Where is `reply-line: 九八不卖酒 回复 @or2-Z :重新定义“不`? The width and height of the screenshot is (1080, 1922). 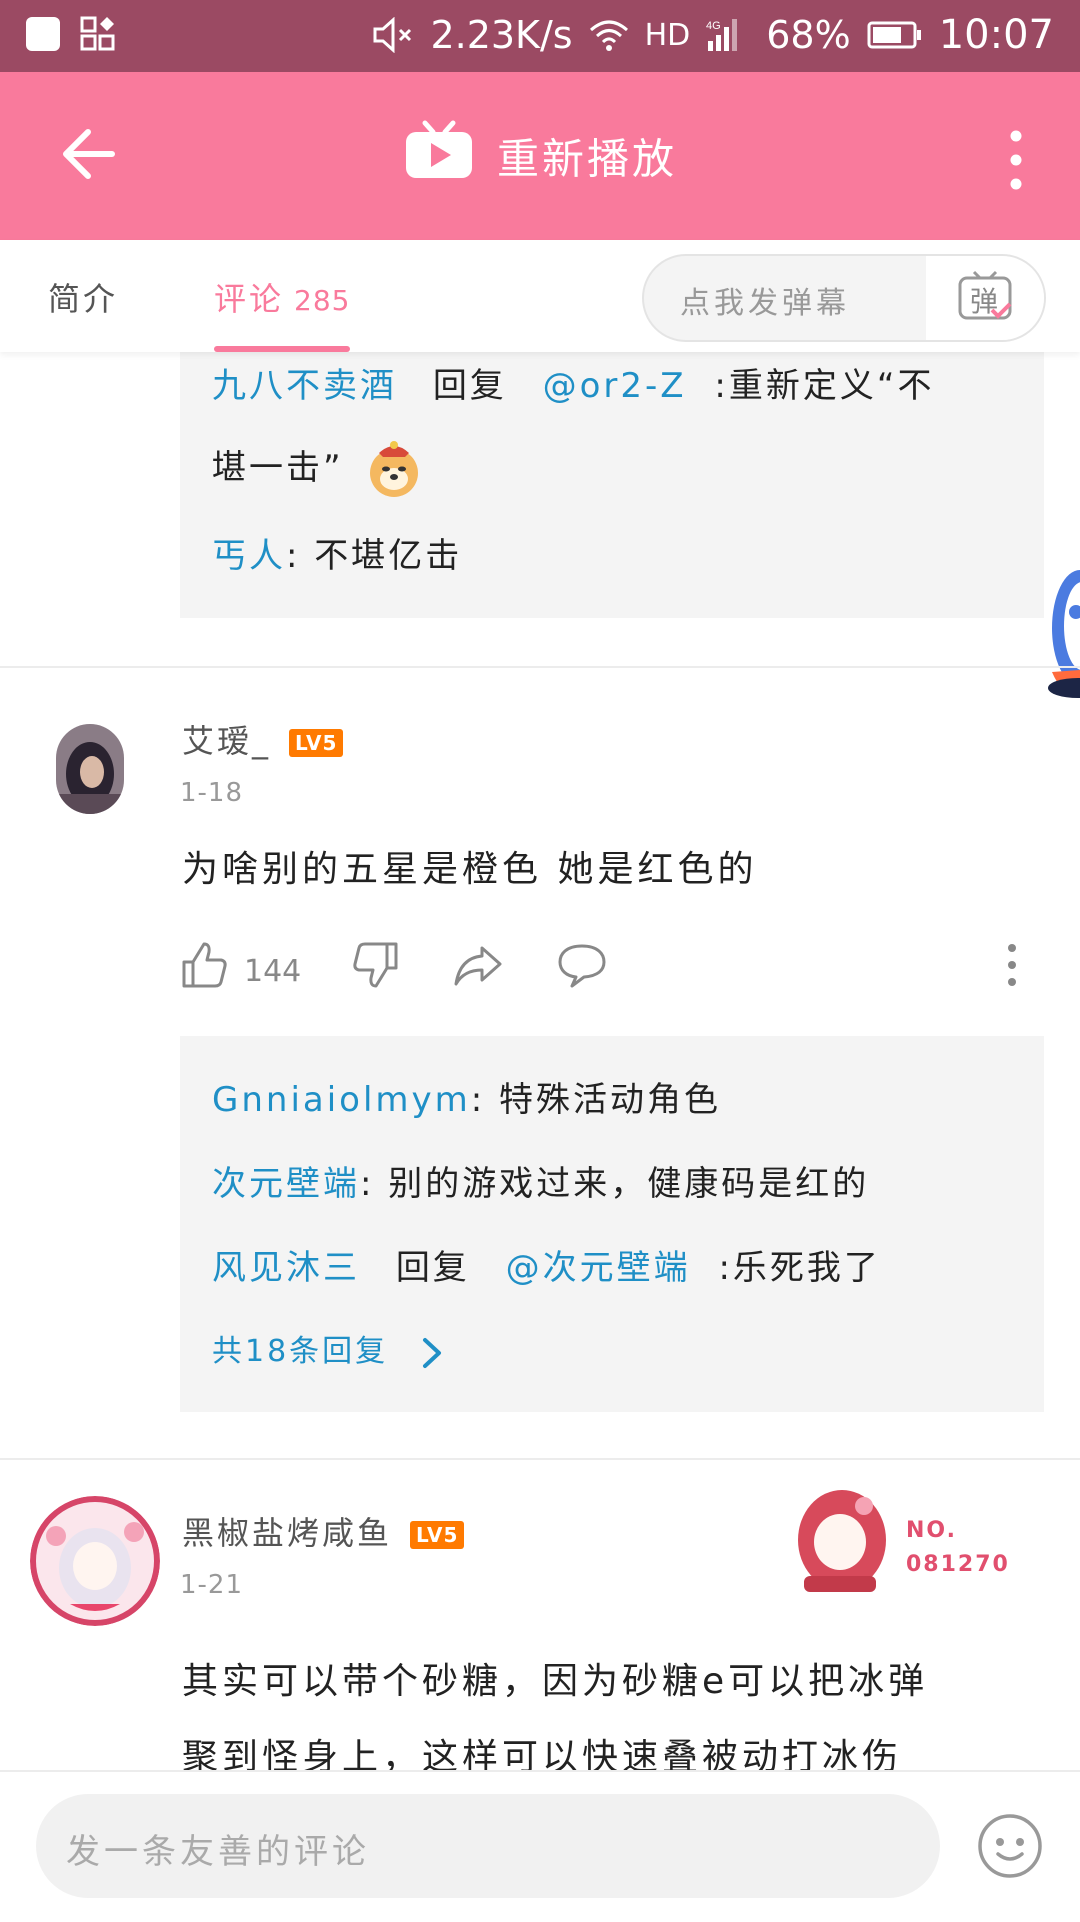
reply-line: 九八不卖酒 回复 @or2-Z :重新定义“不 is located at coordinates (573, 382).